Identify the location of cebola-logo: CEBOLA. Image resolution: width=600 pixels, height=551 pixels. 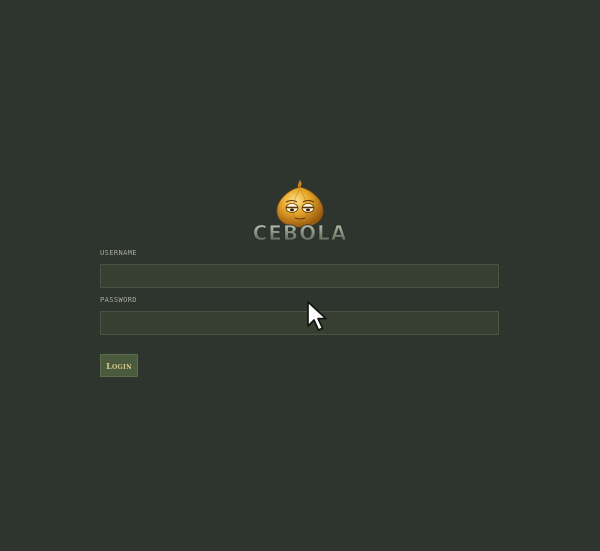
(300, 211).